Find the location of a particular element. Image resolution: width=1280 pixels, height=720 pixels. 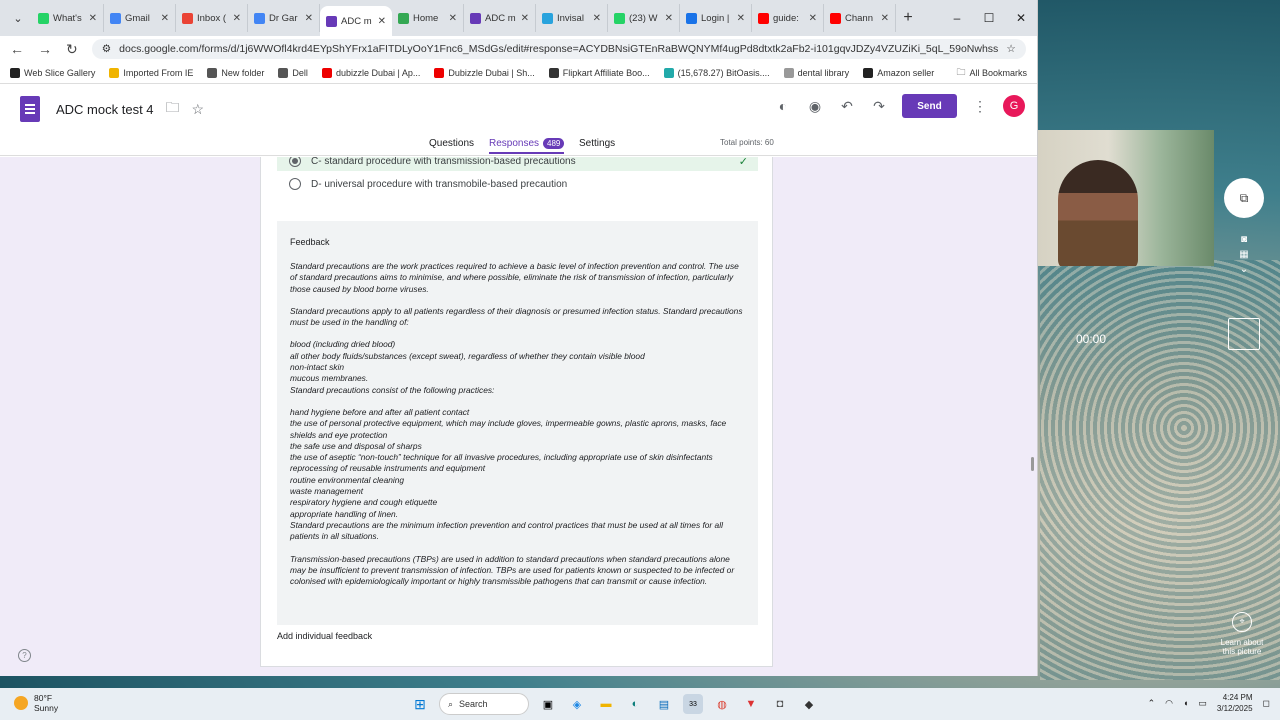

brave-icon: ▼ is located at coordinates (751, 704).